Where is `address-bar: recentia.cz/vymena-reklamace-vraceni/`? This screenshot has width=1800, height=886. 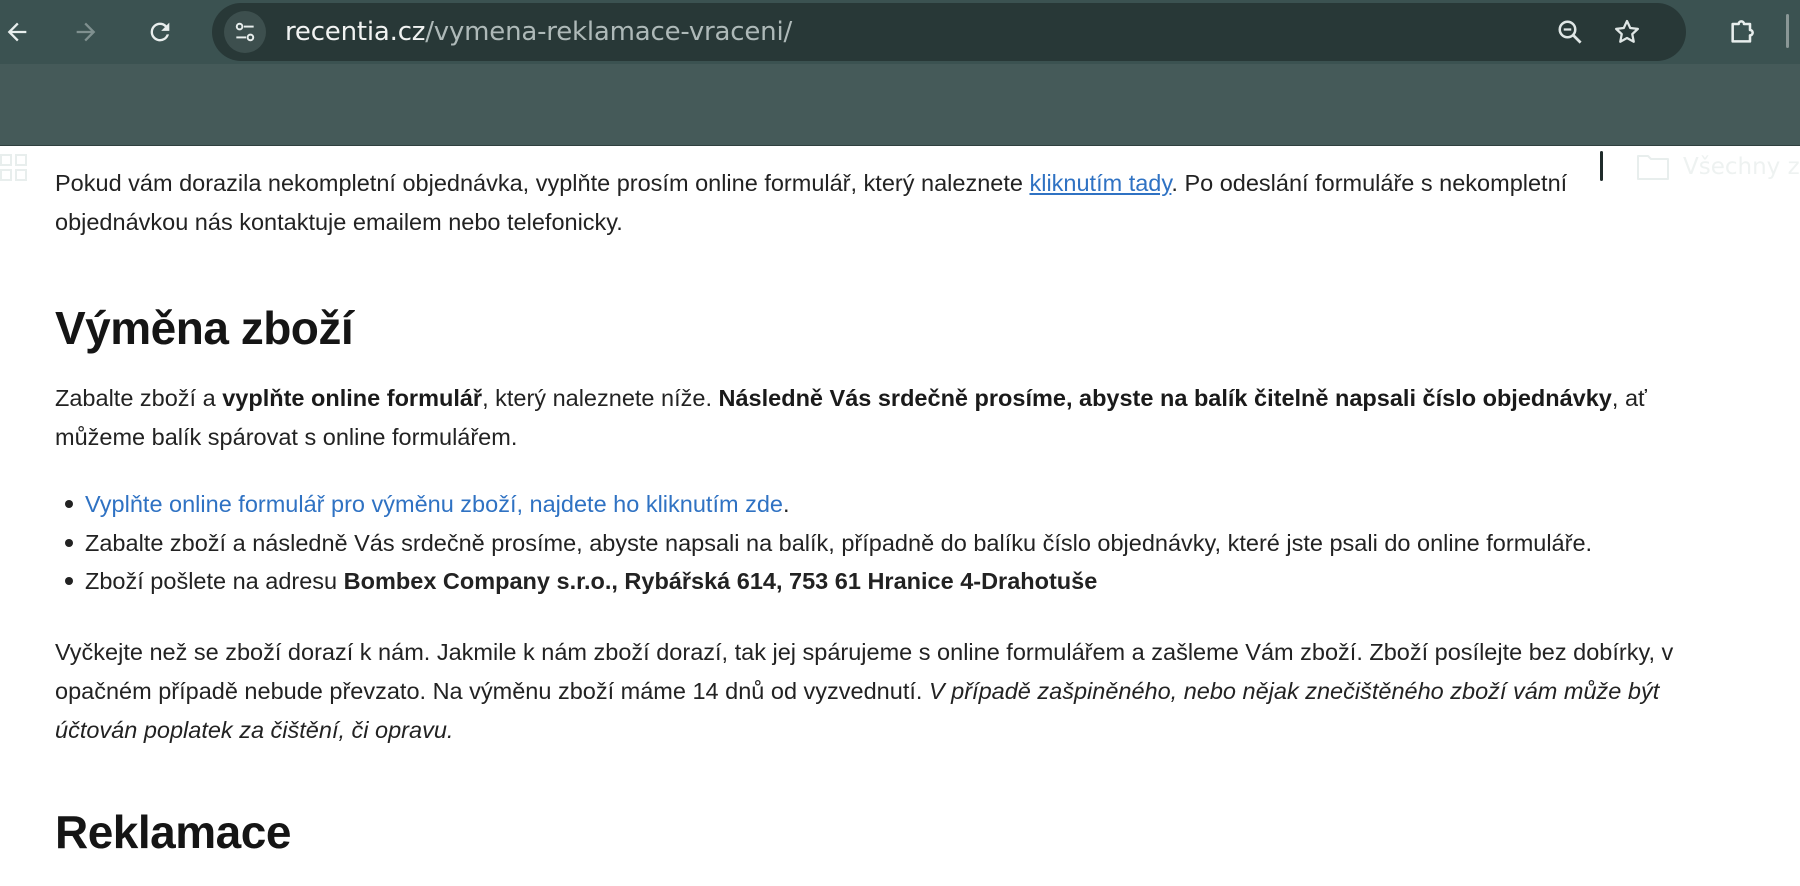
address-bar: recentia.cz/vymena-reklamace-vraceni/ is located at coordinates (949, 32).